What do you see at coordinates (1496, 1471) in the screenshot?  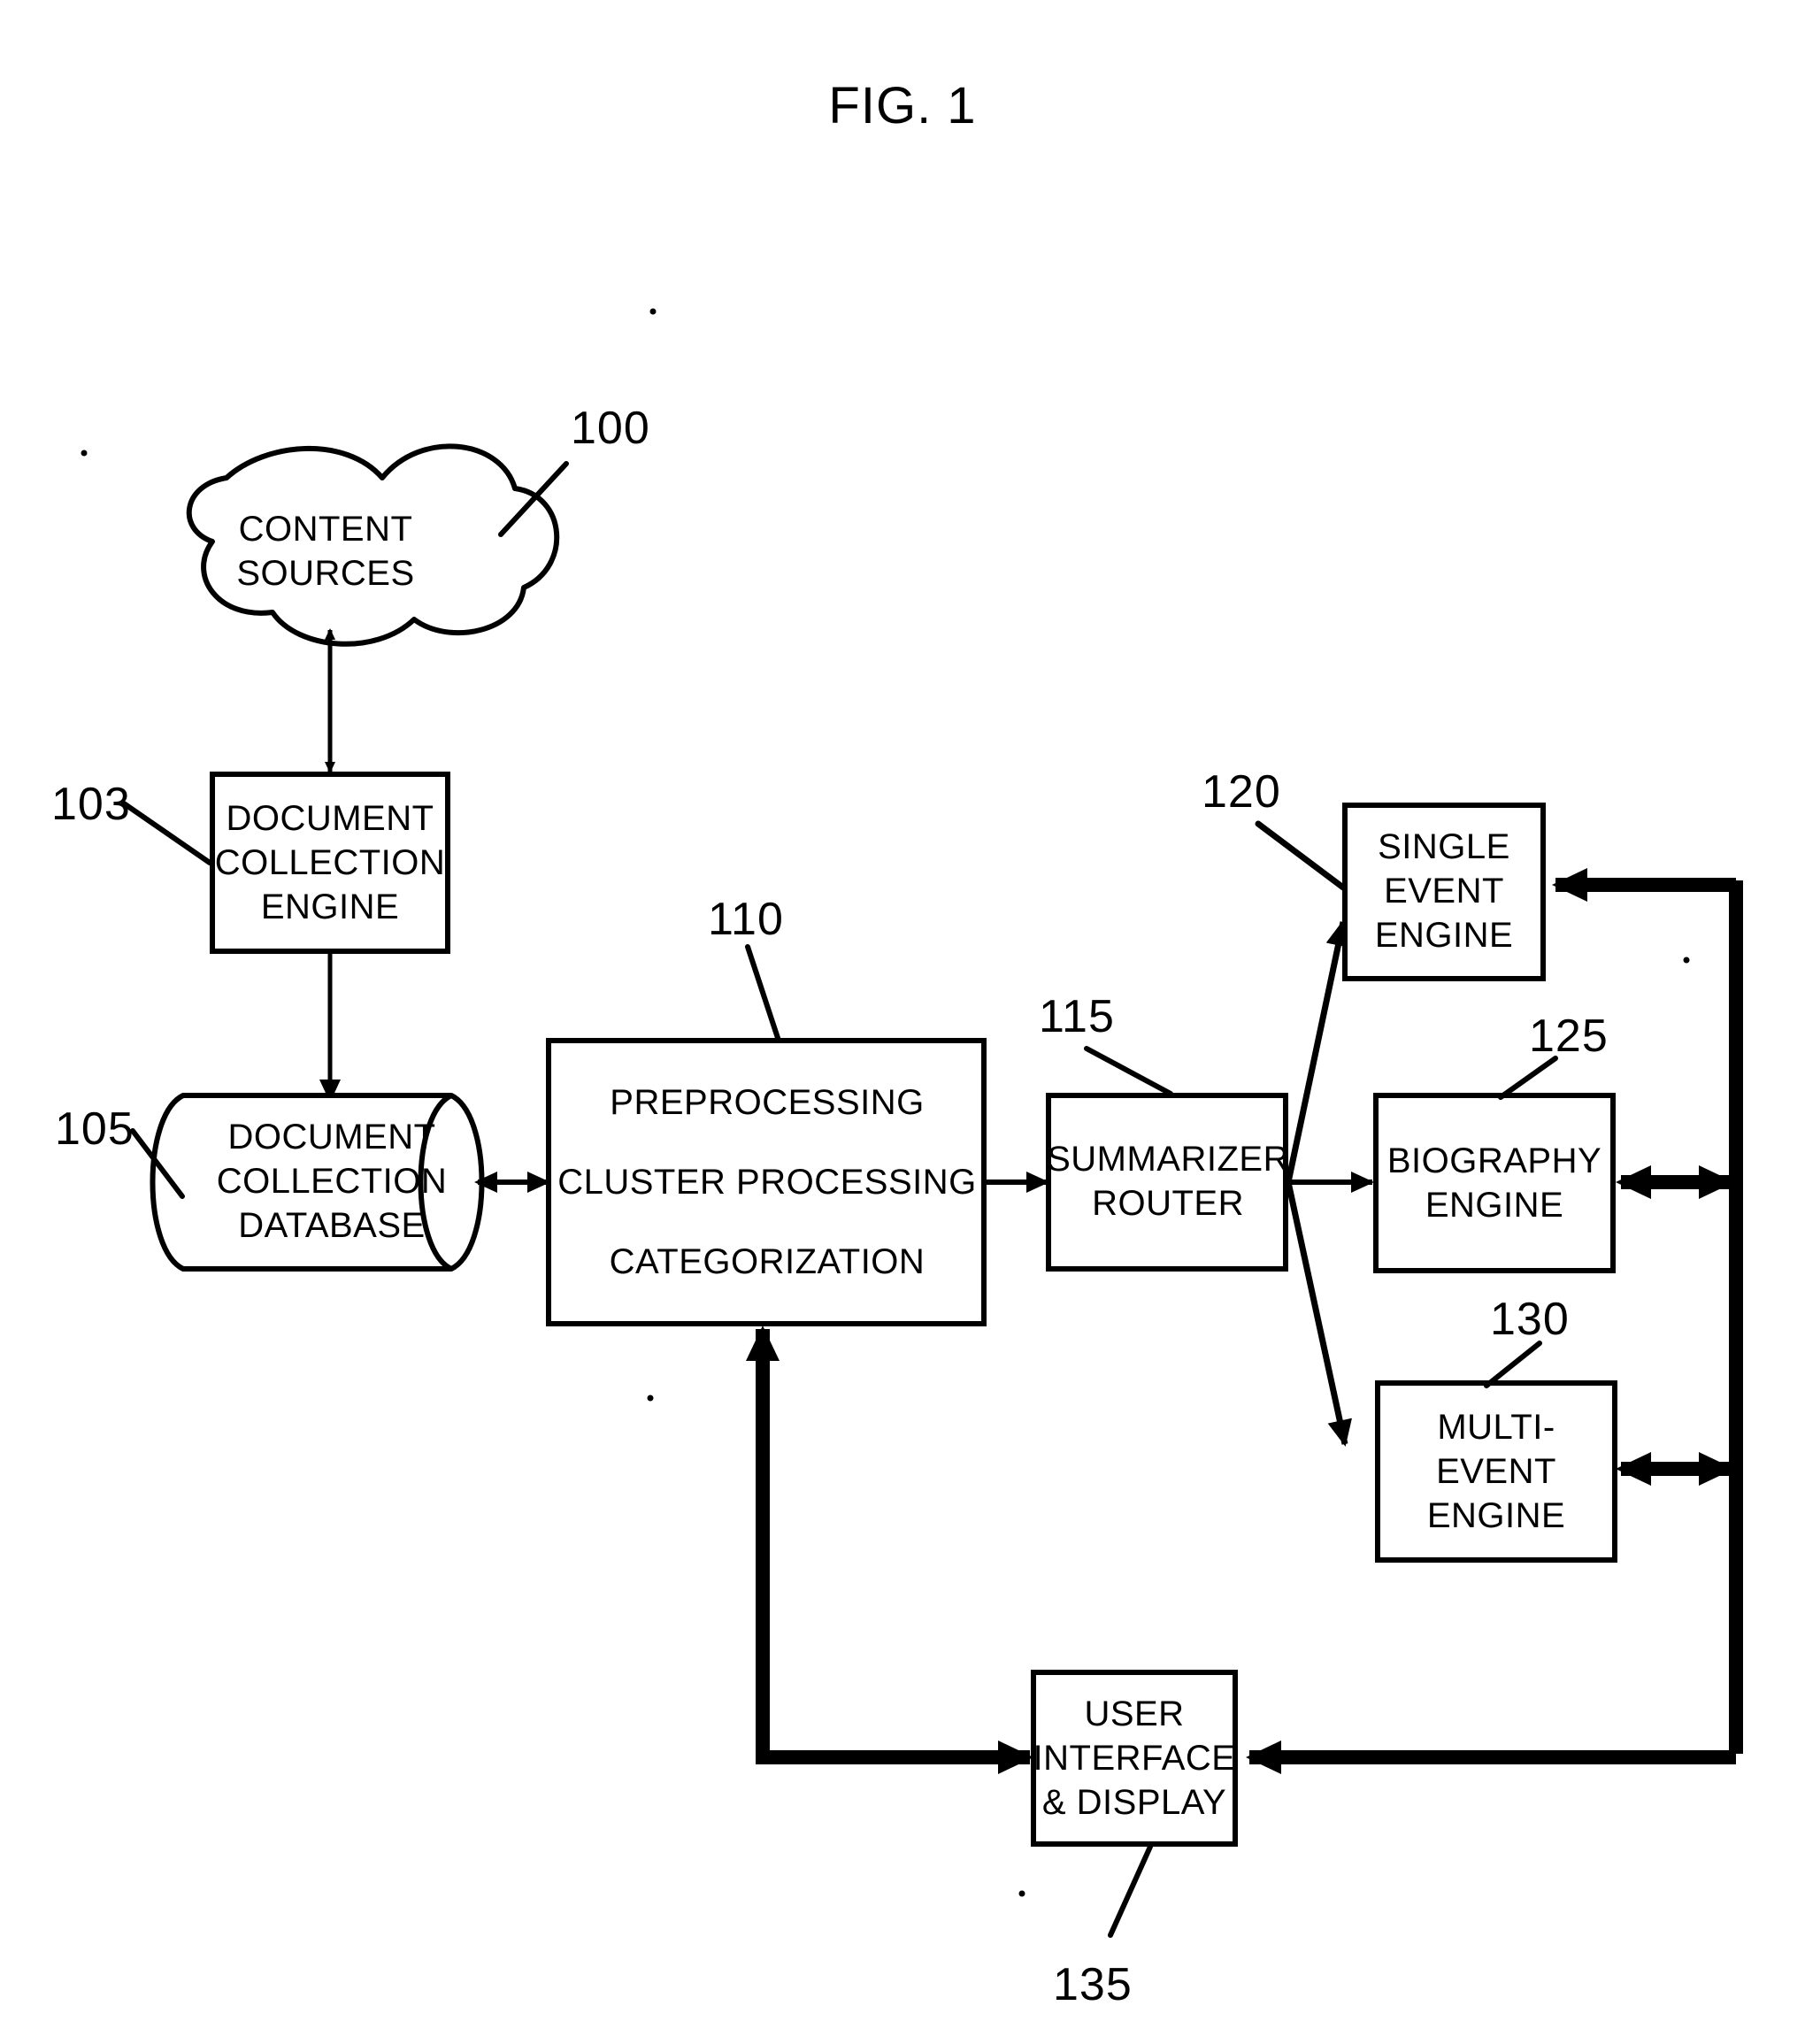 I see `multi-event-engine-label: MULTI- EVENT ENGINE` at bounding box center [1496, 1471].